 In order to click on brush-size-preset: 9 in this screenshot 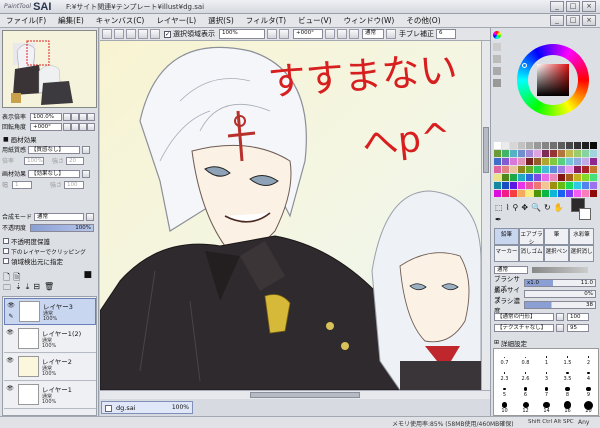, I will do `click(588, 389)`.